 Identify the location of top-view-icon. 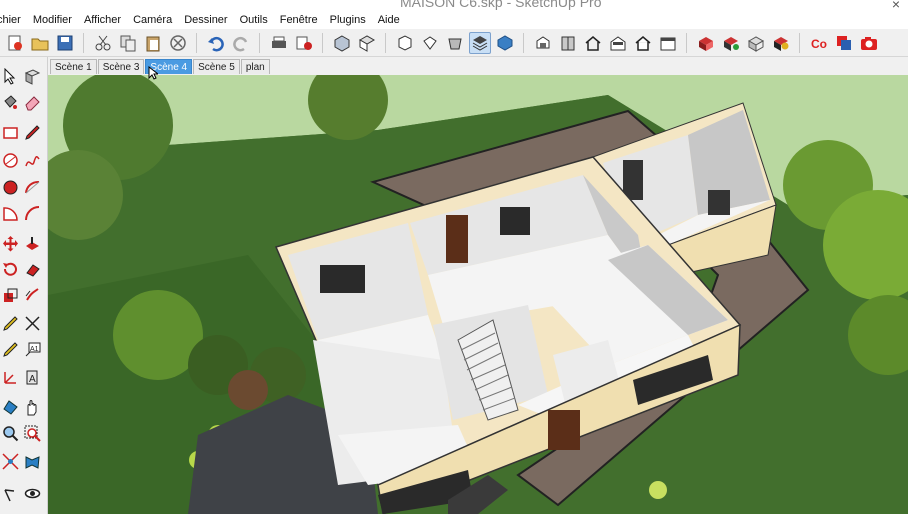
(367, 43).